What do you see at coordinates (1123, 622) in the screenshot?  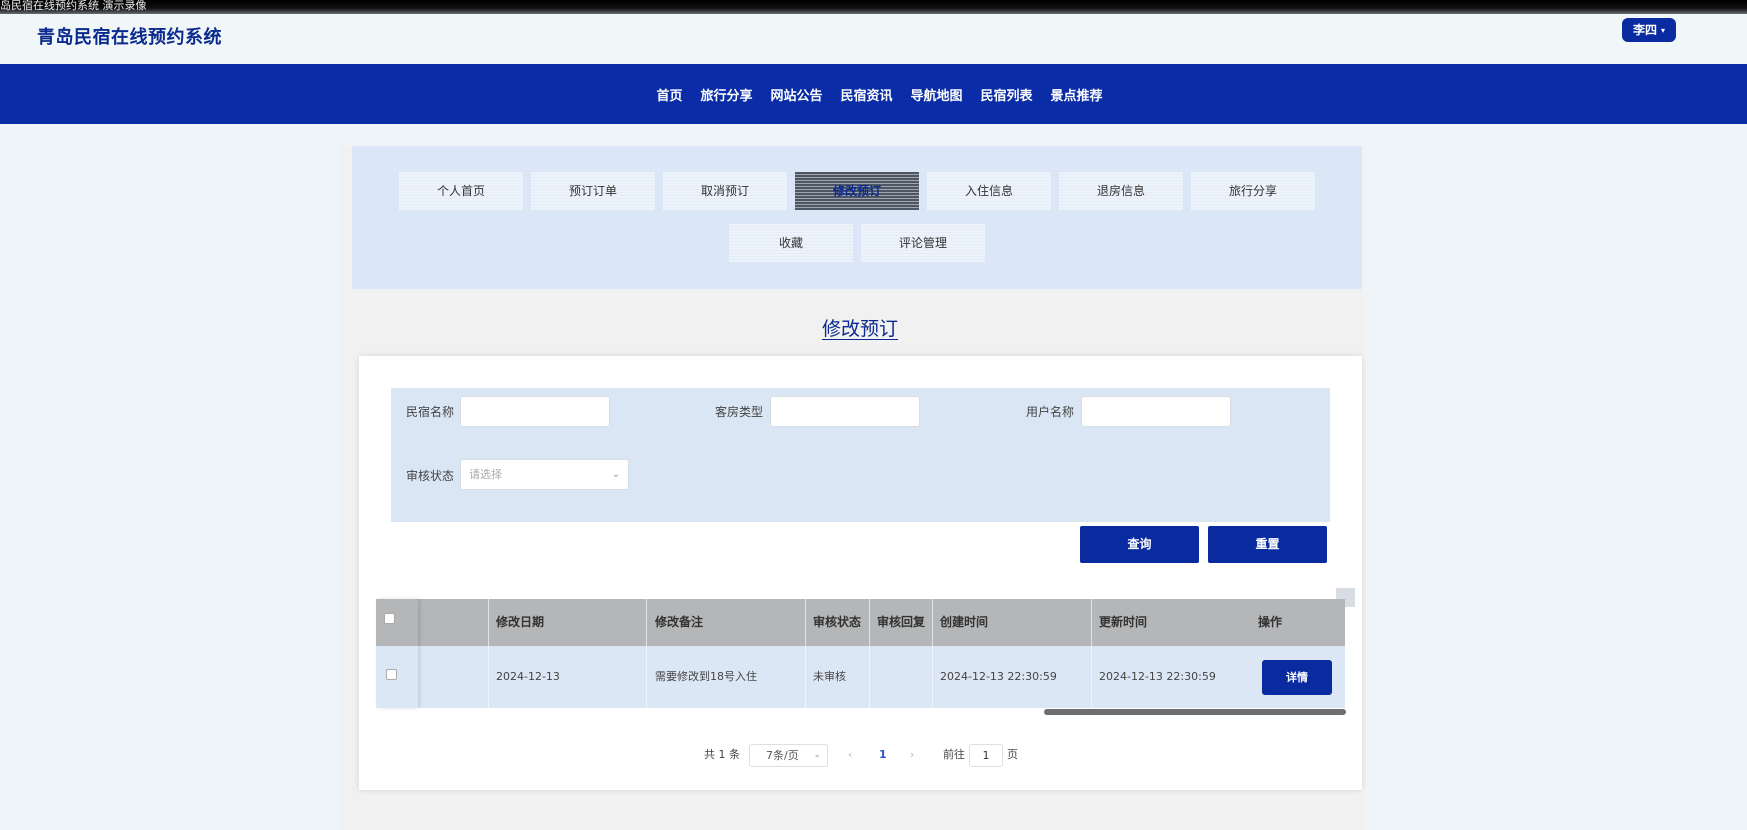 I see `header-updated: 更新时间` at bounding box center [1123, 622].